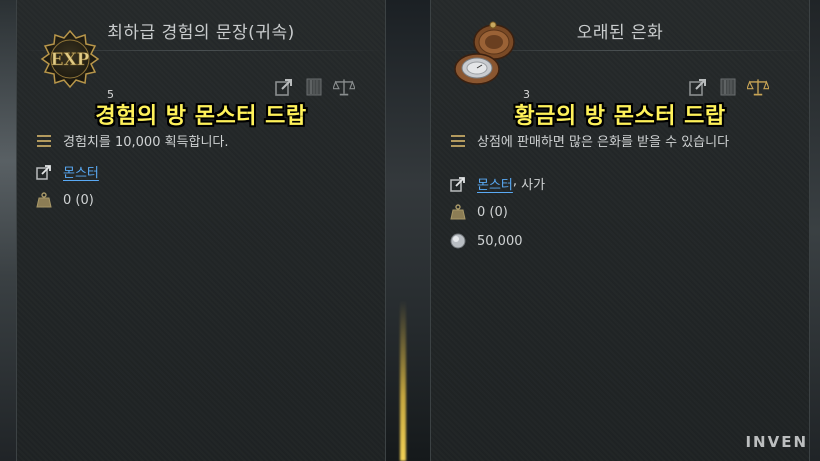  Describe the element at coordinates (408, 230) in the screenshot. I see `background-divider` at that location.